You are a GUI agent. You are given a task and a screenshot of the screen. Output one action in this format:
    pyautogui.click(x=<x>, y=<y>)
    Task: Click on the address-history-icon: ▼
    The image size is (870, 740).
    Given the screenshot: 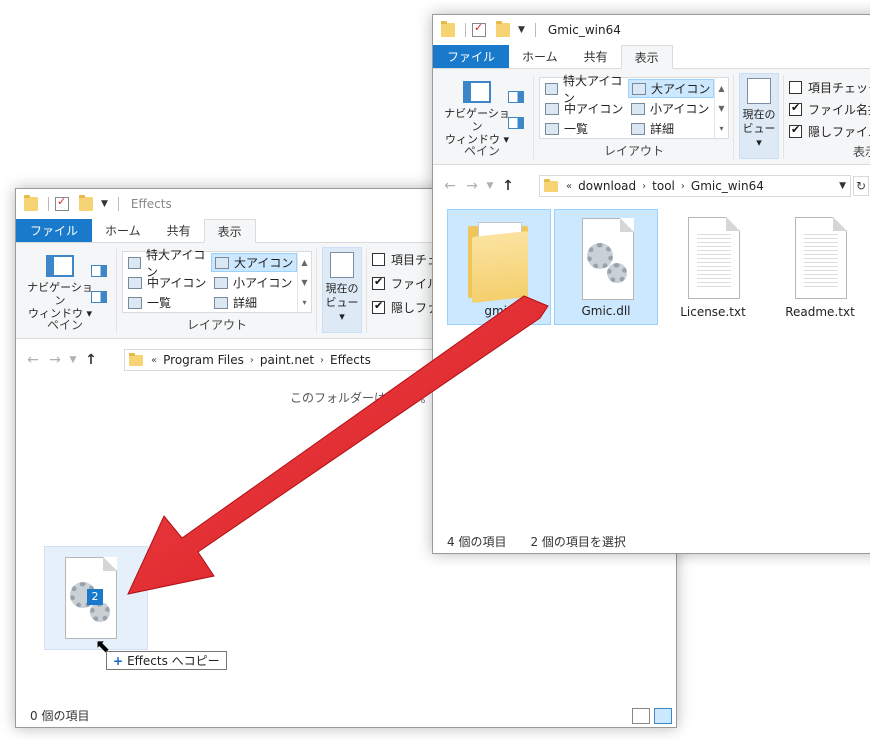 What is the action you would take?
    pyautogui.click(x=842, y=186)
    